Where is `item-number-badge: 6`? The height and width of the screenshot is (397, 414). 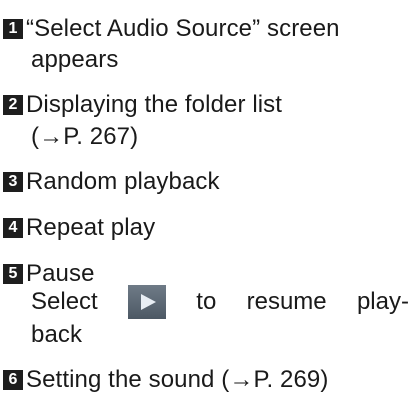 item-number-badge: 6 is located at coordinates (13, 380).